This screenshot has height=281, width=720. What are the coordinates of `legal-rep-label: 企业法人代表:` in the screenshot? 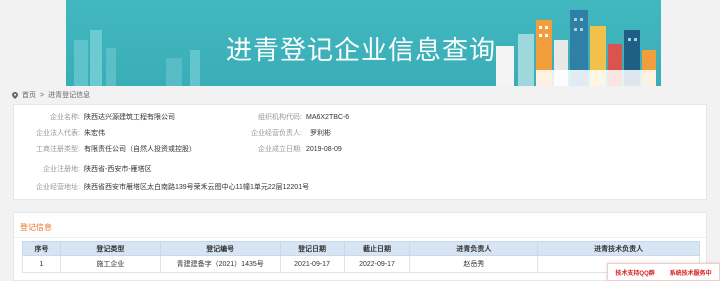 It's located at (58, 133).